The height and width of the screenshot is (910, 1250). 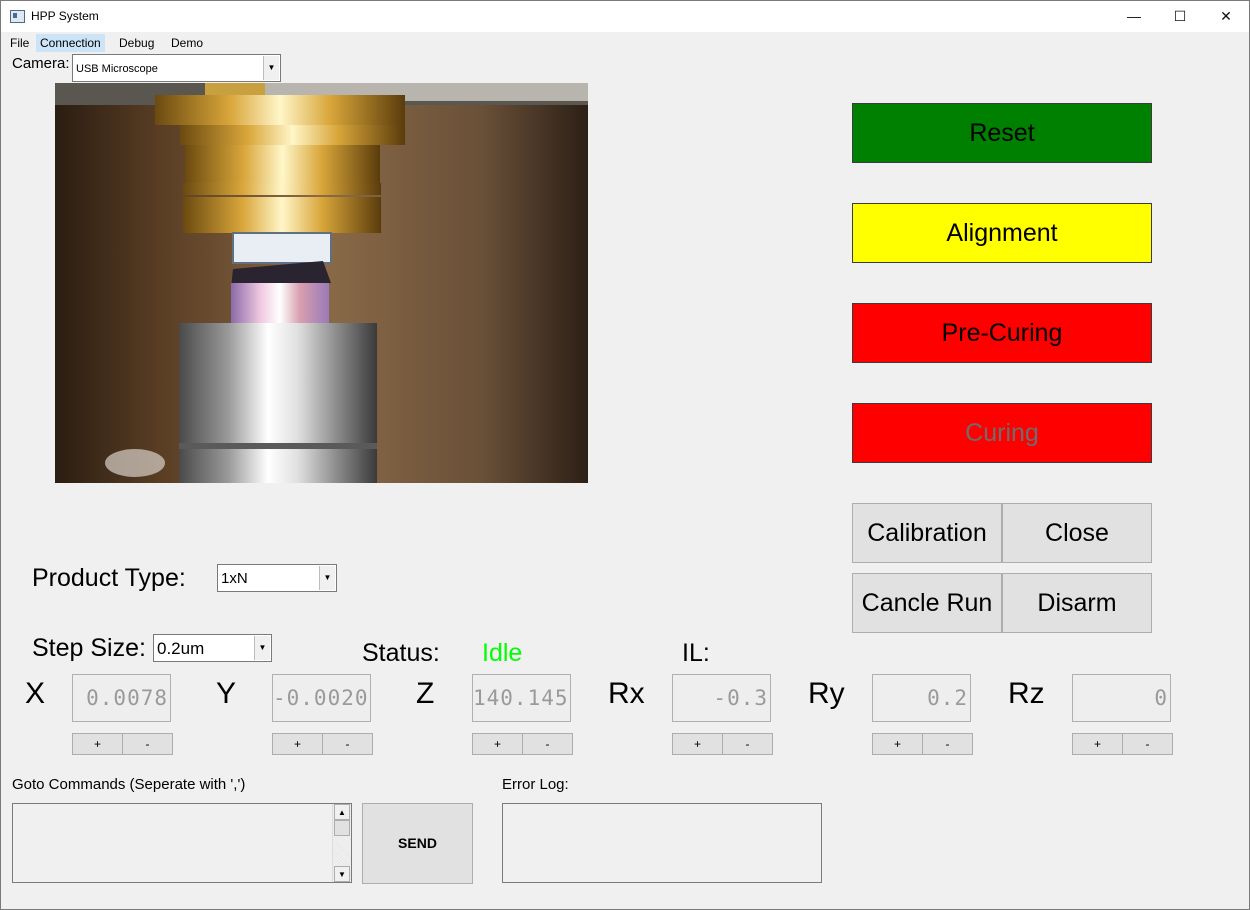 I want to click on error-log-box, so click(x=662, y=843).